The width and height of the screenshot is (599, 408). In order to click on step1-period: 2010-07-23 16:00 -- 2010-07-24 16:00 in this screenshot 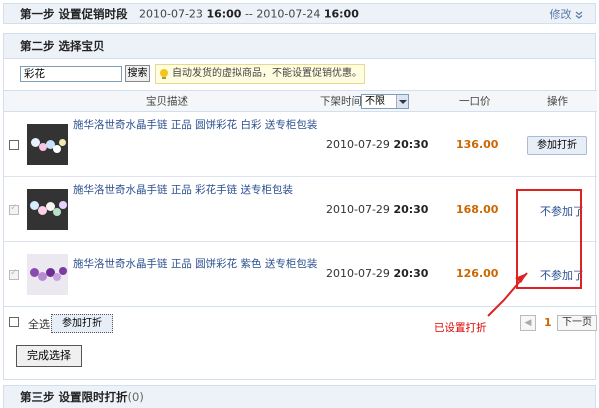, I will do `click(249, 13)`.